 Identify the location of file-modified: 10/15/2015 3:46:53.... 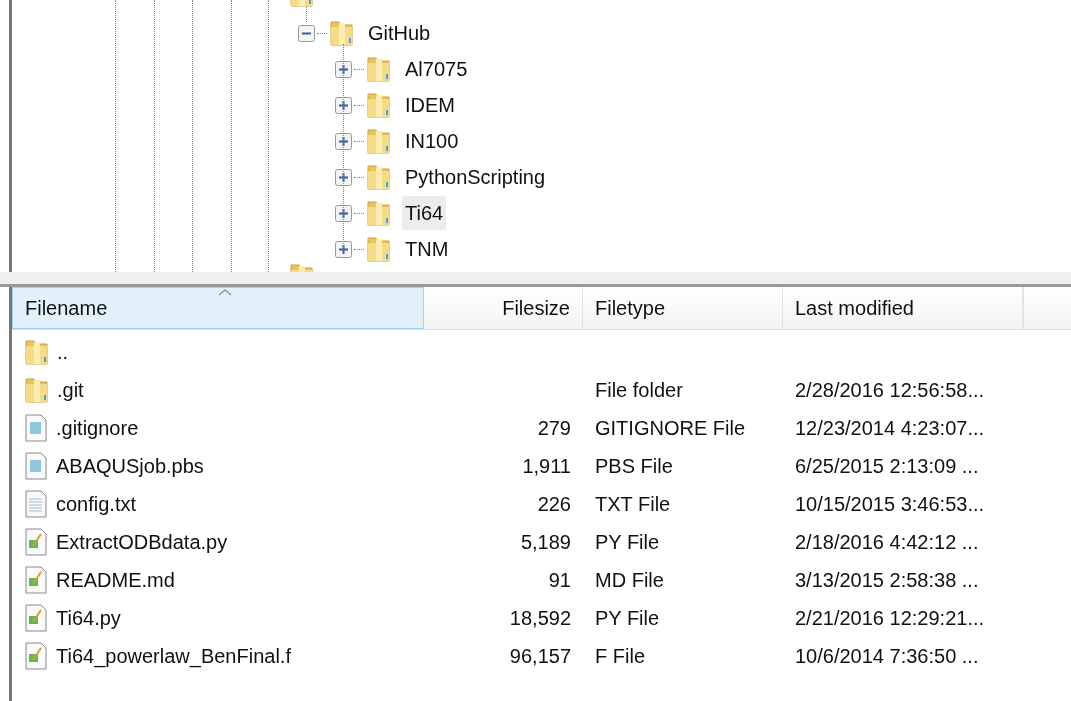
(890, 504).